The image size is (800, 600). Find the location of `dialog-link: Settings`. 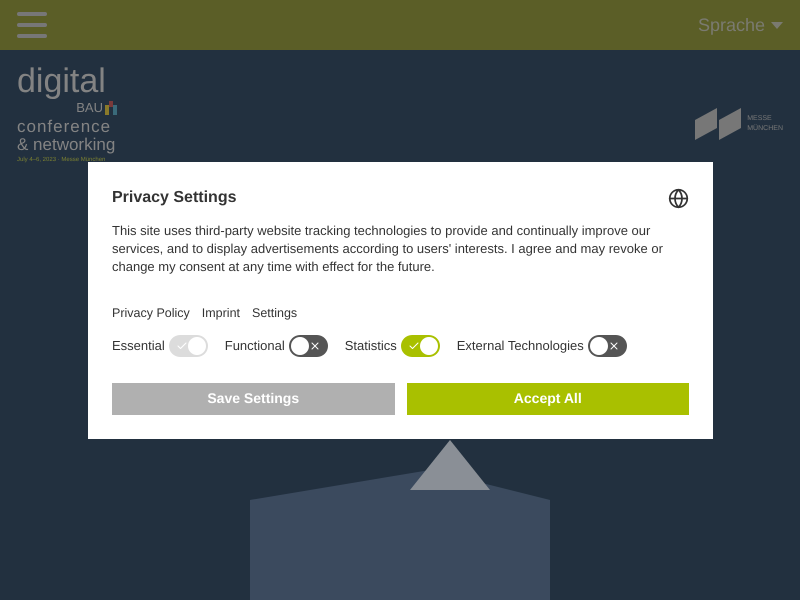

dialog-link: Settings is located at coordinates (275, 313).